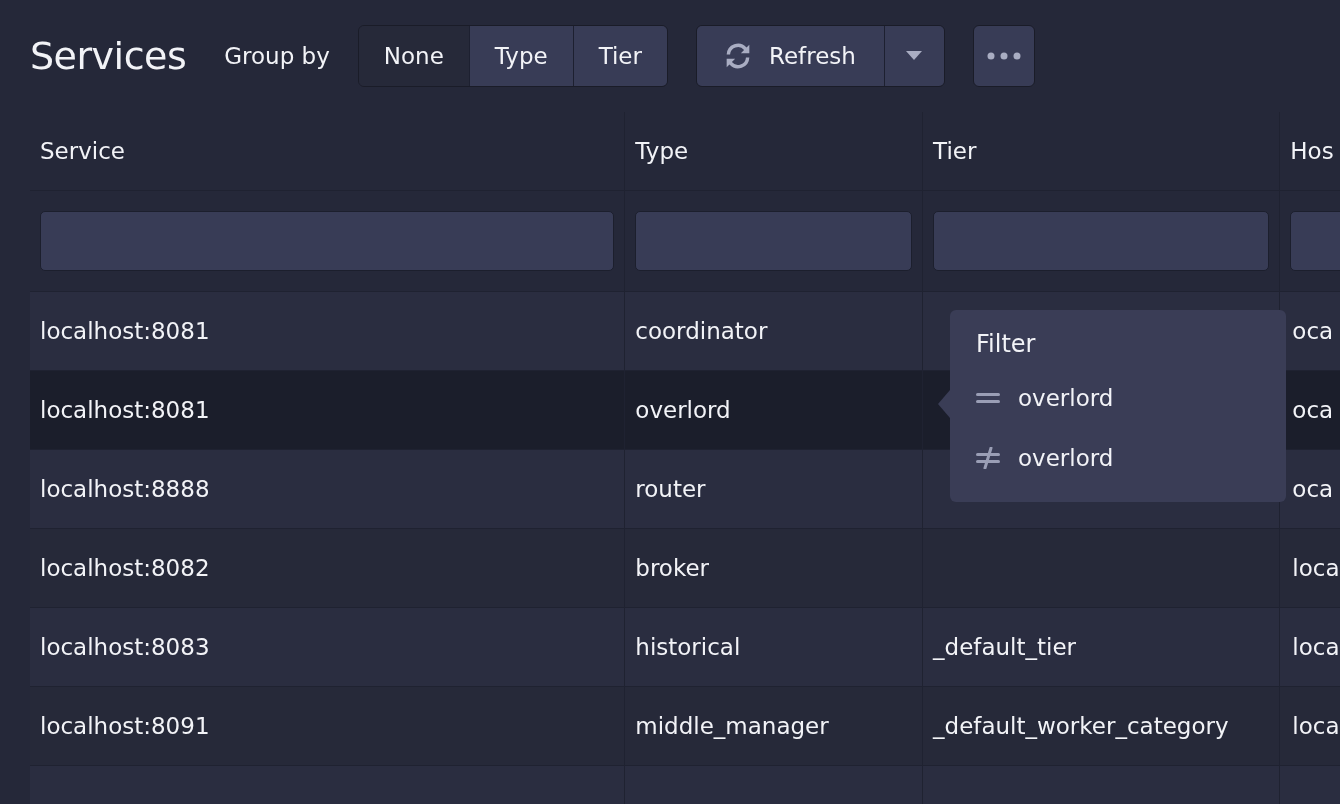 This screenshot has width=1340, height=804. I want to click on refresh-button: Refresh, so click(790, 56).